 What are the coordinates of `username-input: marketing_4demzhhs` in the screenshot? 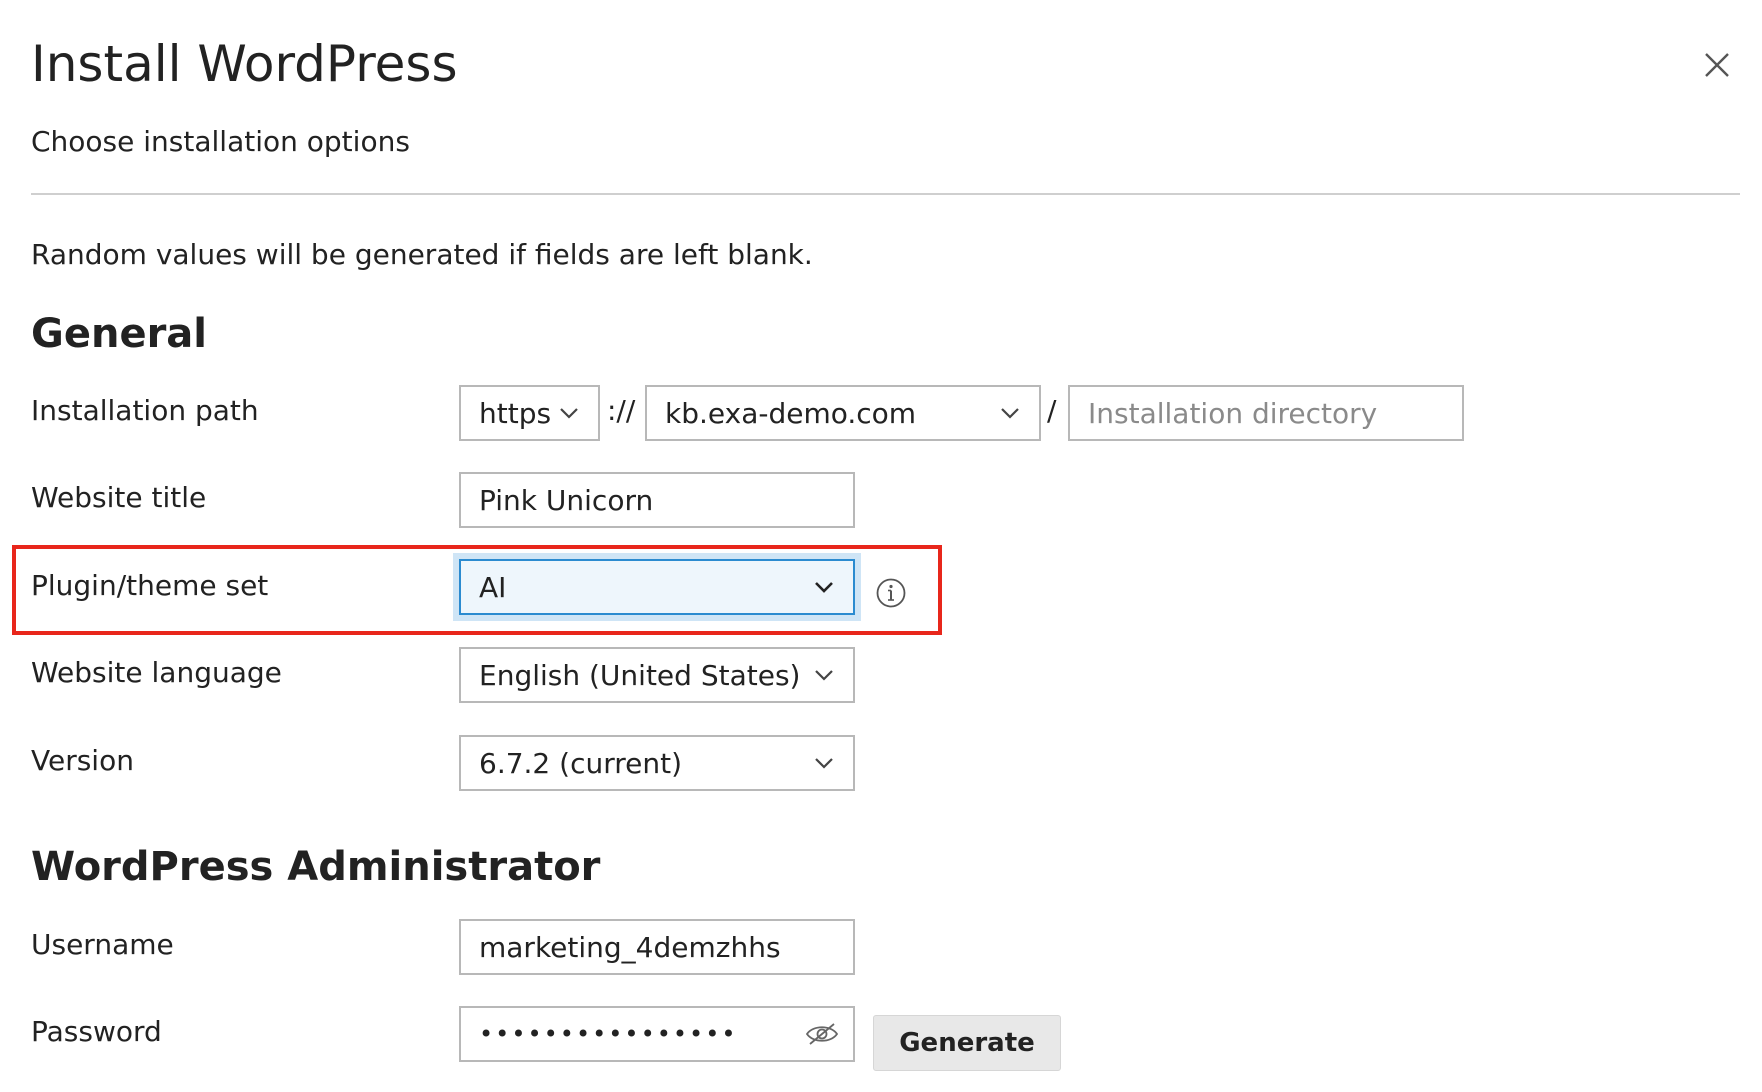 It's located at (657, 947).